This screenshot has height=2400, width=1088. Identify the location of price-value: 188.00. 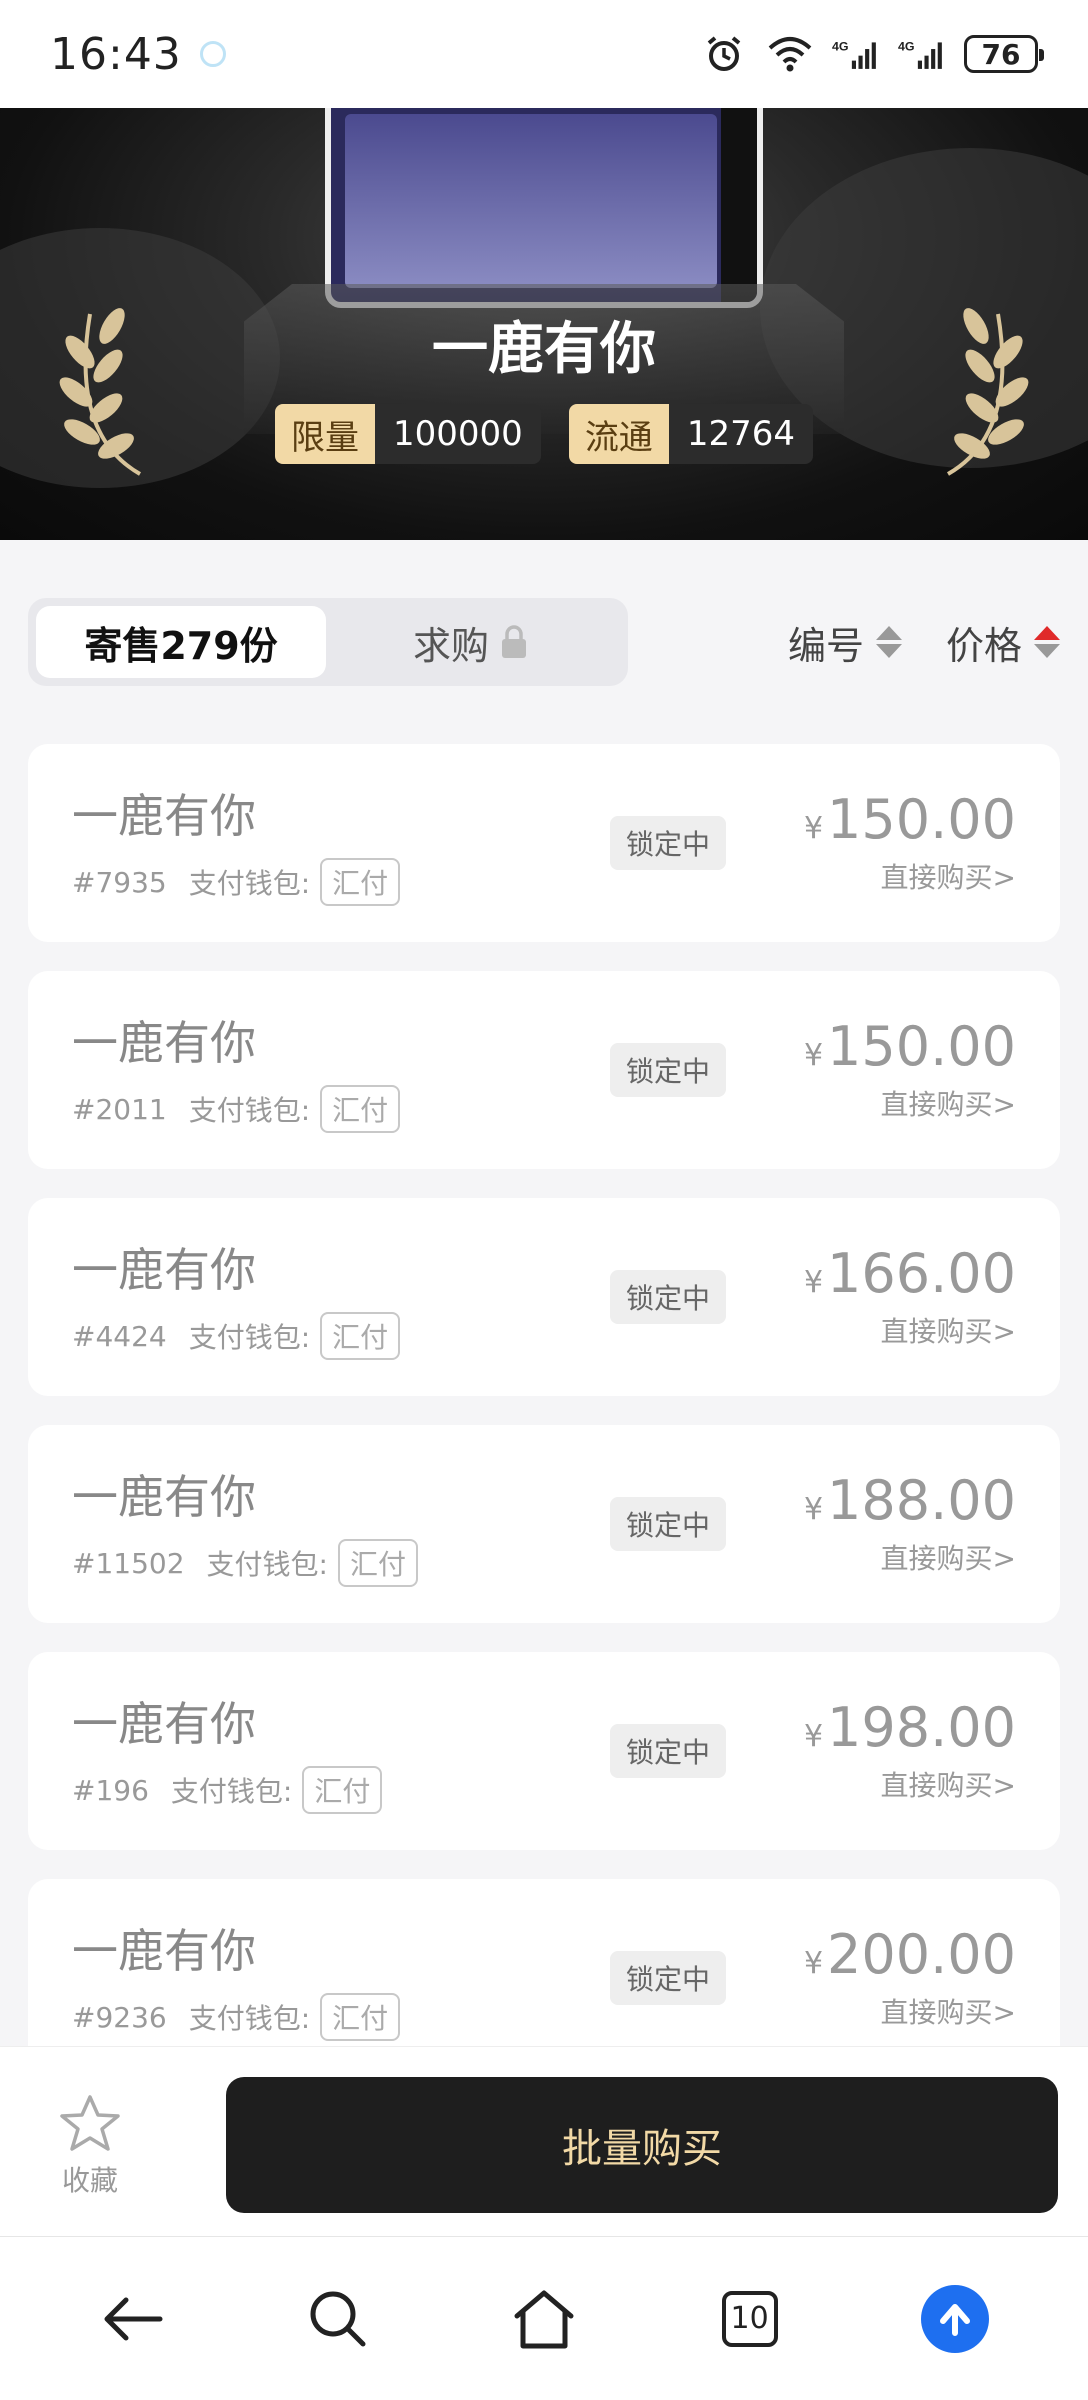
(921, 1500).